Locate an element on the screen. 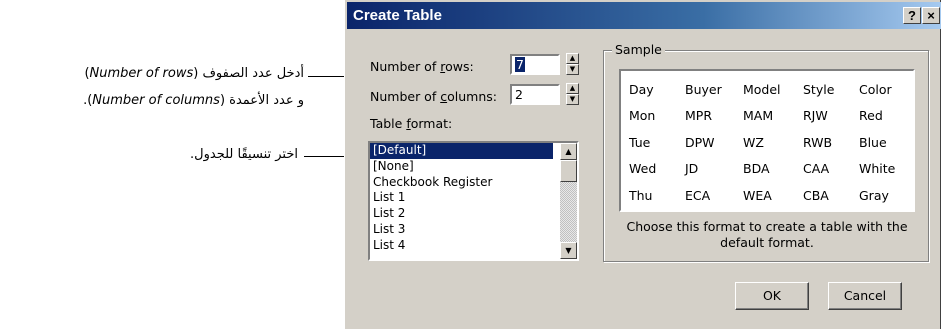 This screenshot has height=329, width=941. sample-cell: MAM is located at coordinates (758, 116).